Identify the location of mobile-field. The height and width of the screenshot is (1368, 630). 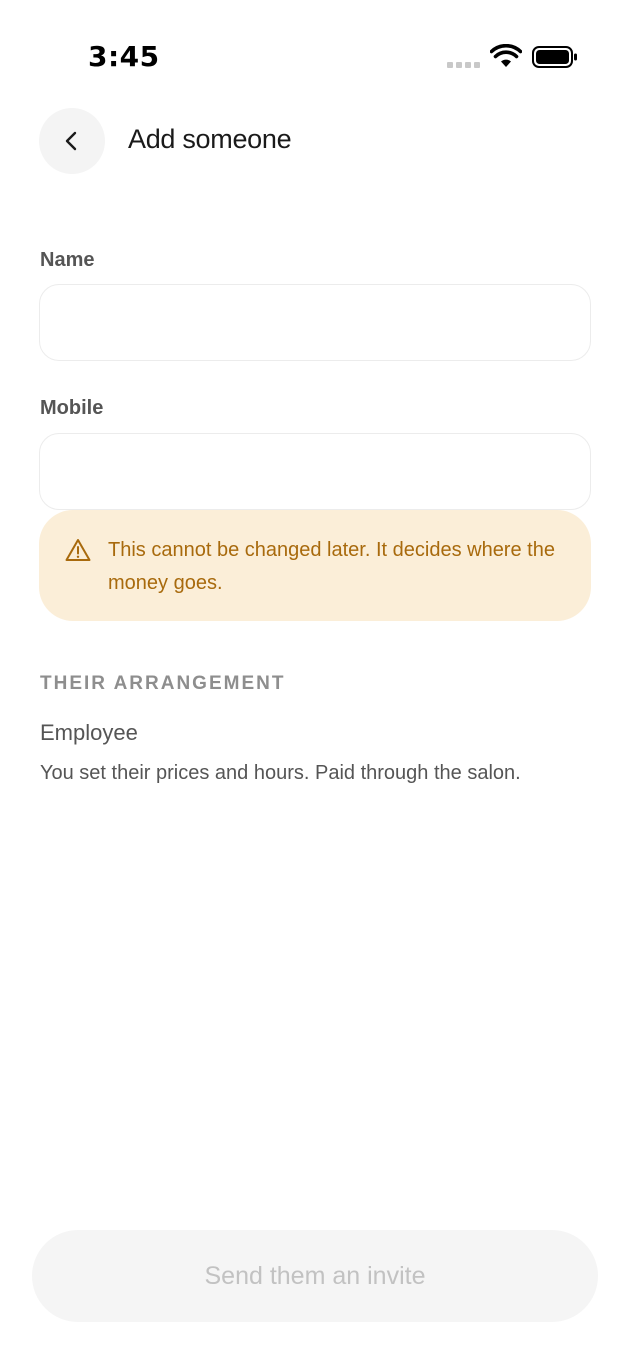
(315, 471).